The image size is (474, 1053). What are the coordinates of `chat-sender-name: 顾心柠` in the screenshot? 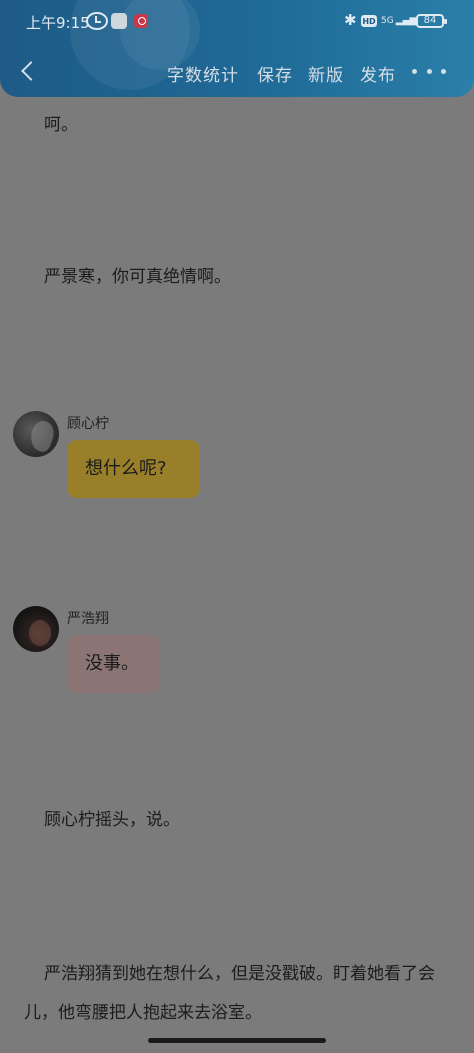 It's located at (88, 424).